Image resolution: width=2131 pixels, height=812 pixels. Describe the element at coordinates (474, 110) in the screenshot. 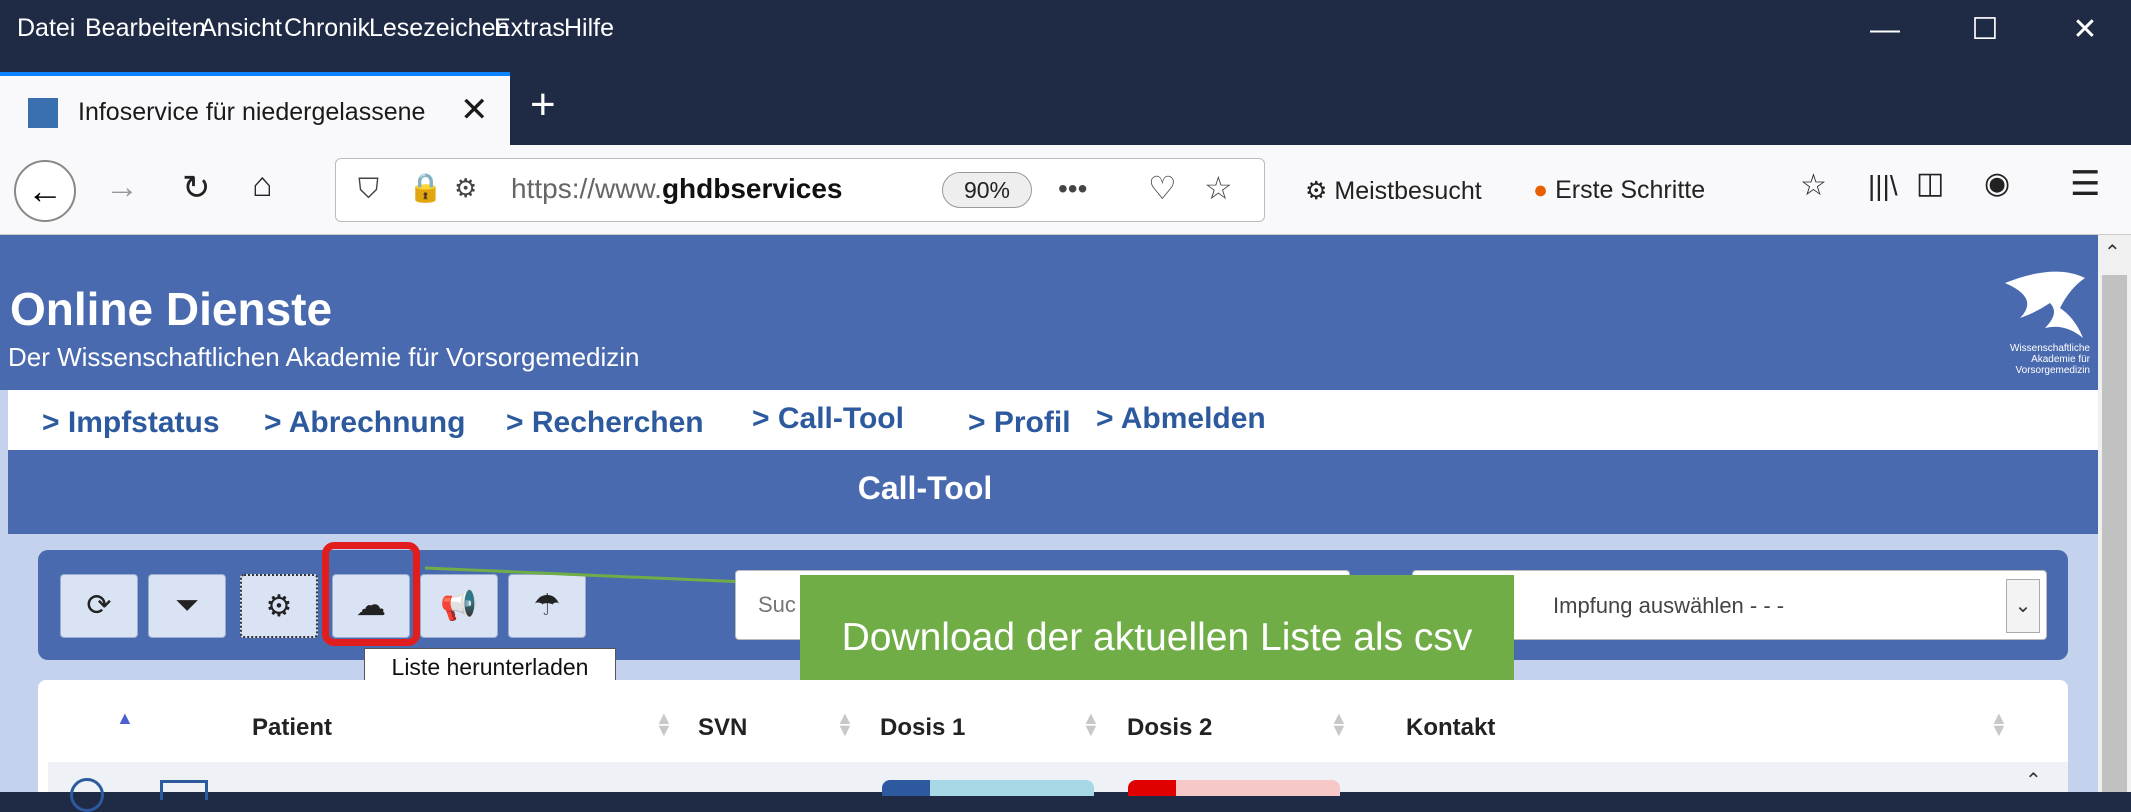

I see `tab-close-icon: ✕` at that location.